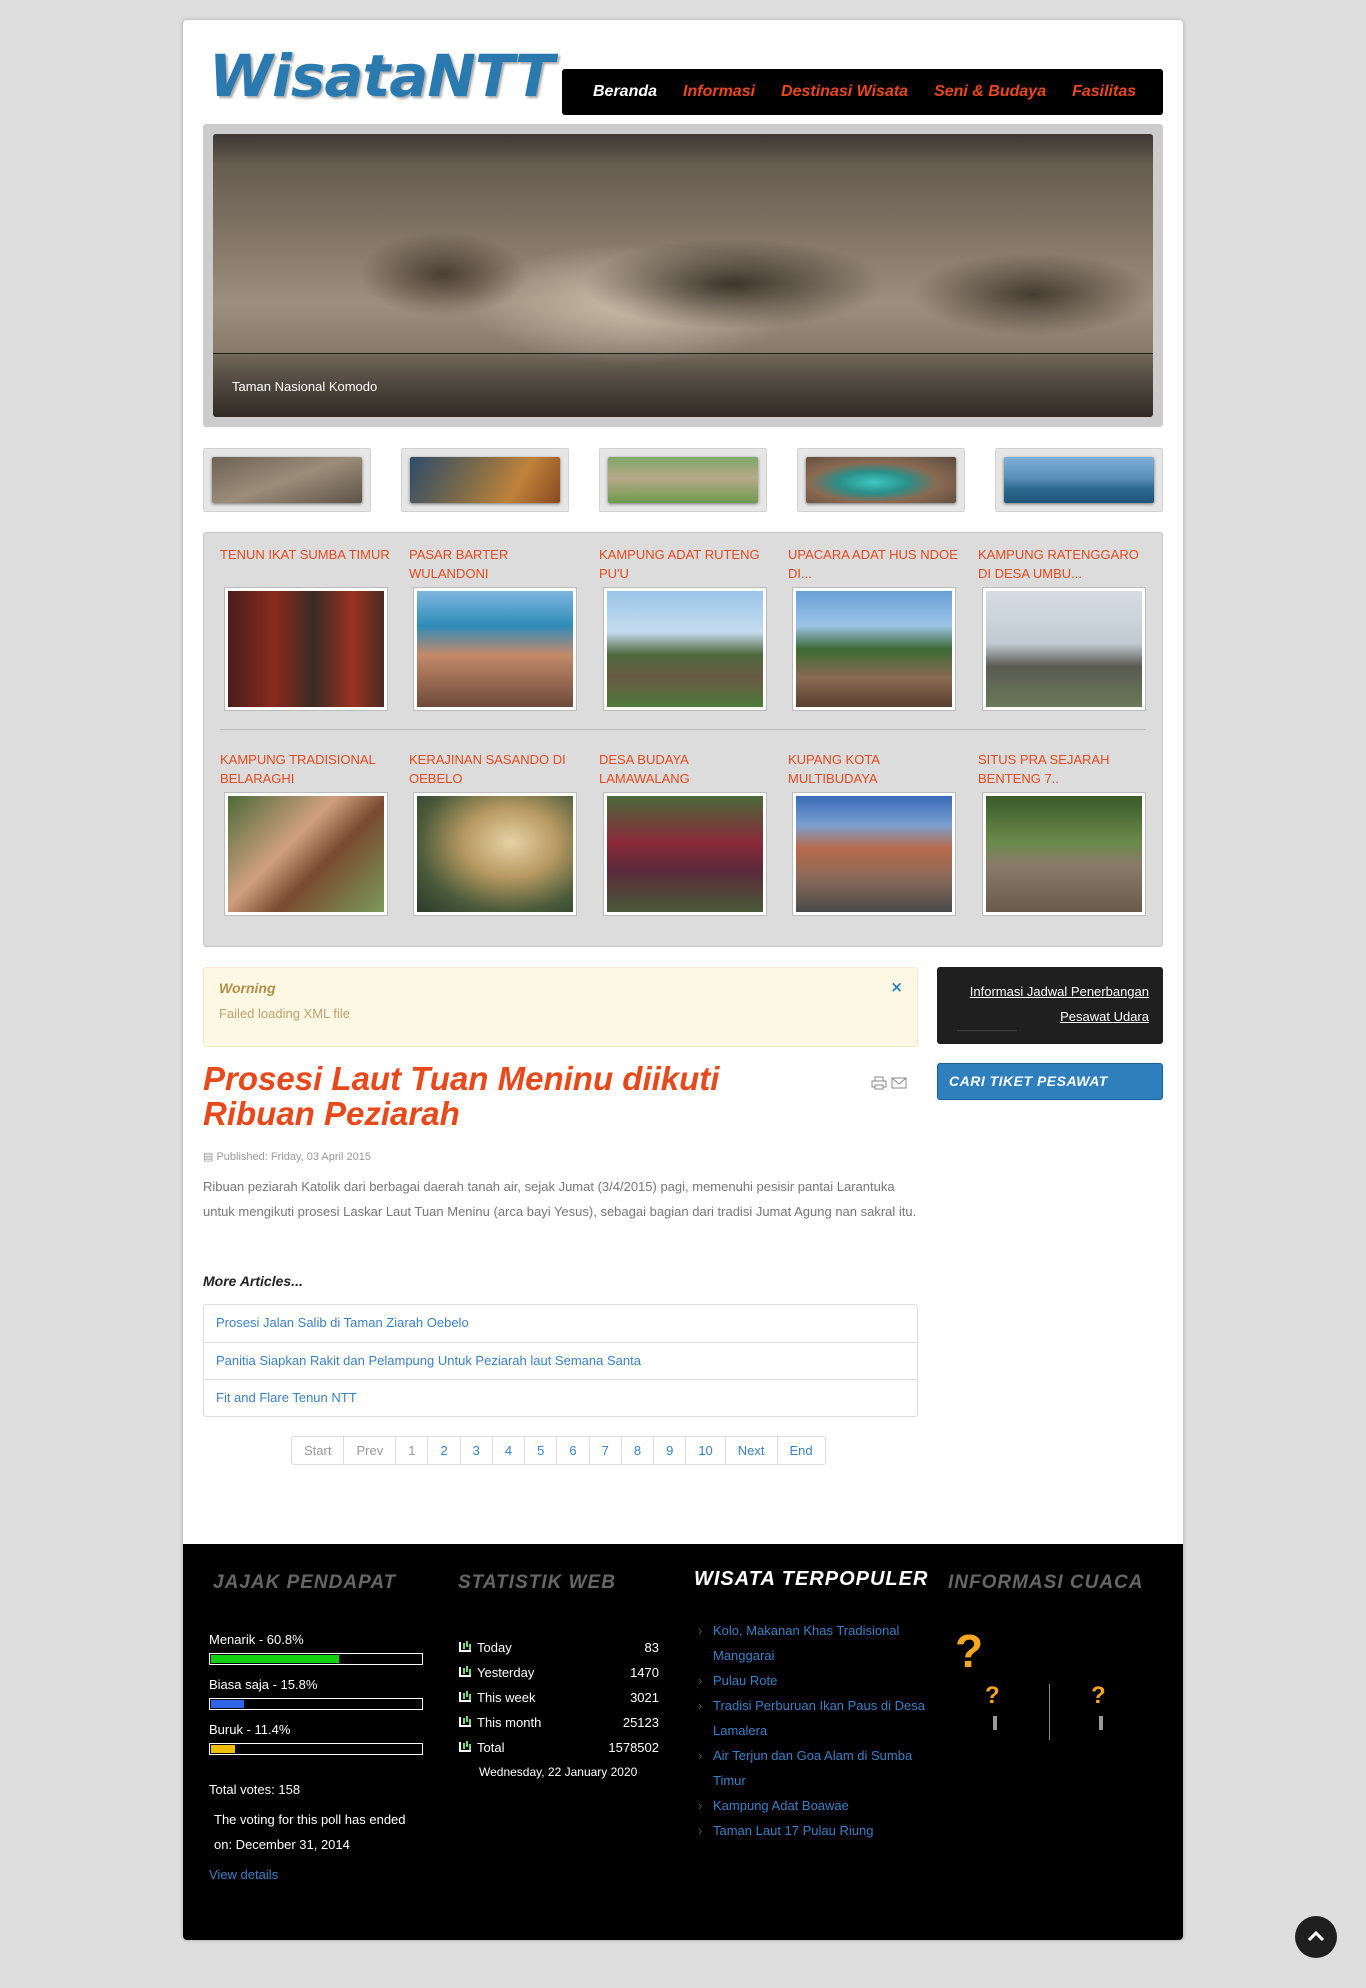  I want to click on gallery-item: KUPANG KOTA MULTIBUDAYA, so click(873, 833).